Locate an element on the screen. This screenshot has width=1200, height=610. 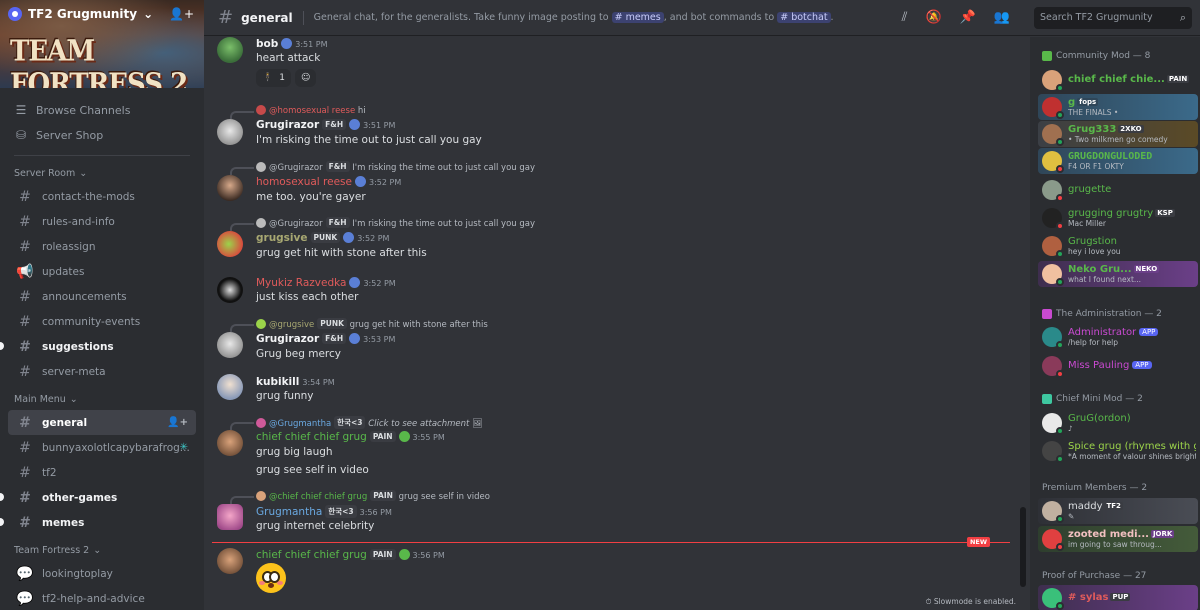
invite-icon: 👤+ is located at coordinates (177, 422).